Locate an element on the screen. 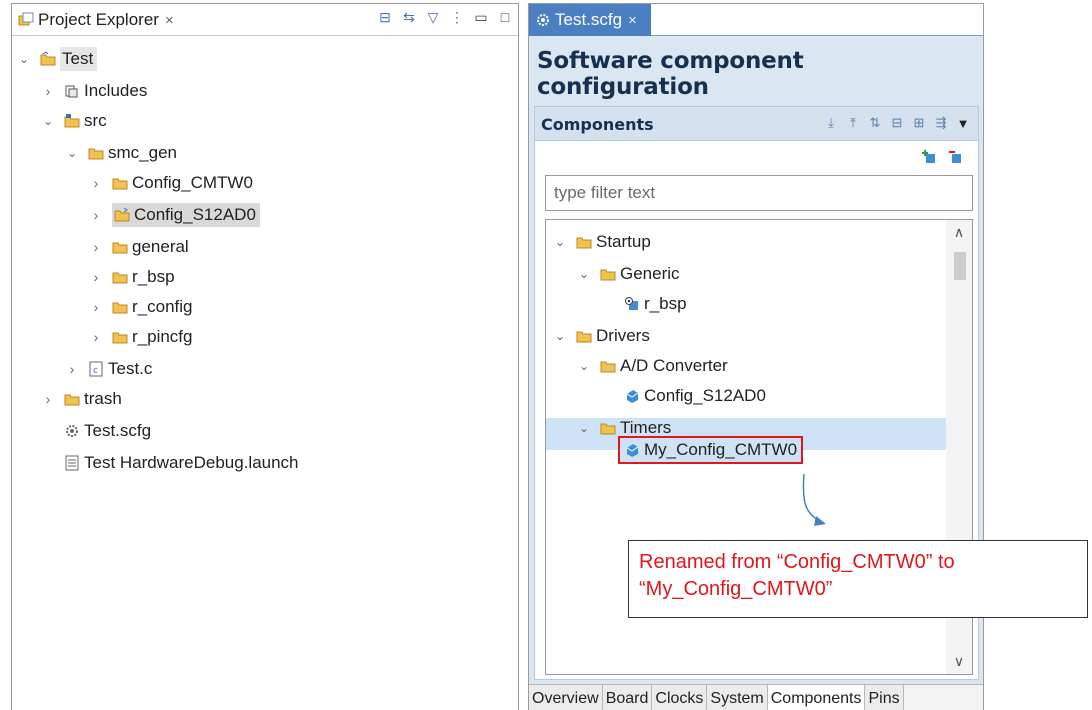  tree-item-test-scfg: Test.scfg is located at coordinates (107, 431).